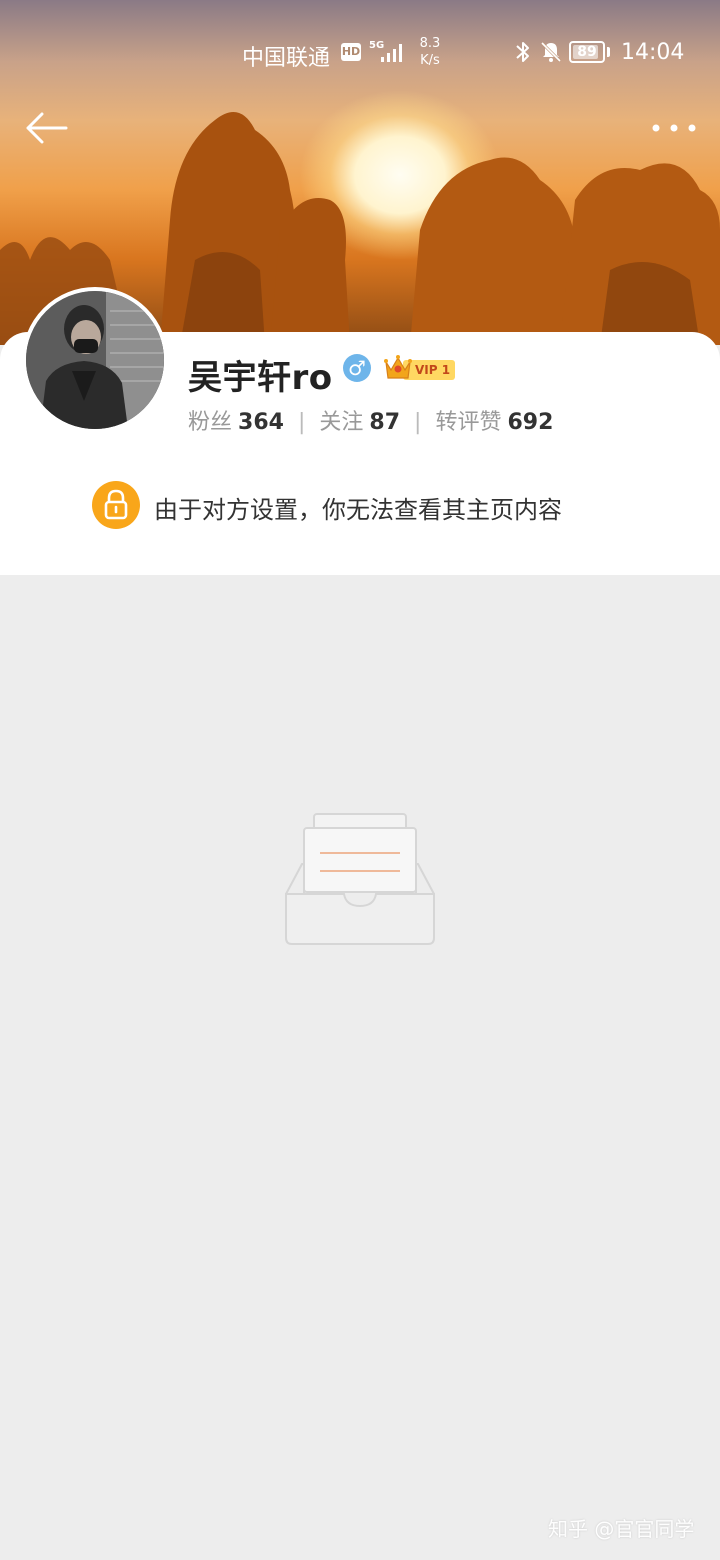 Image resolution: width=720 pixels, height=1560 pixels. Describe the element at coordinates (430, 52) in the screenshot. I see `network-speed: 8.3 K/s` at that location.